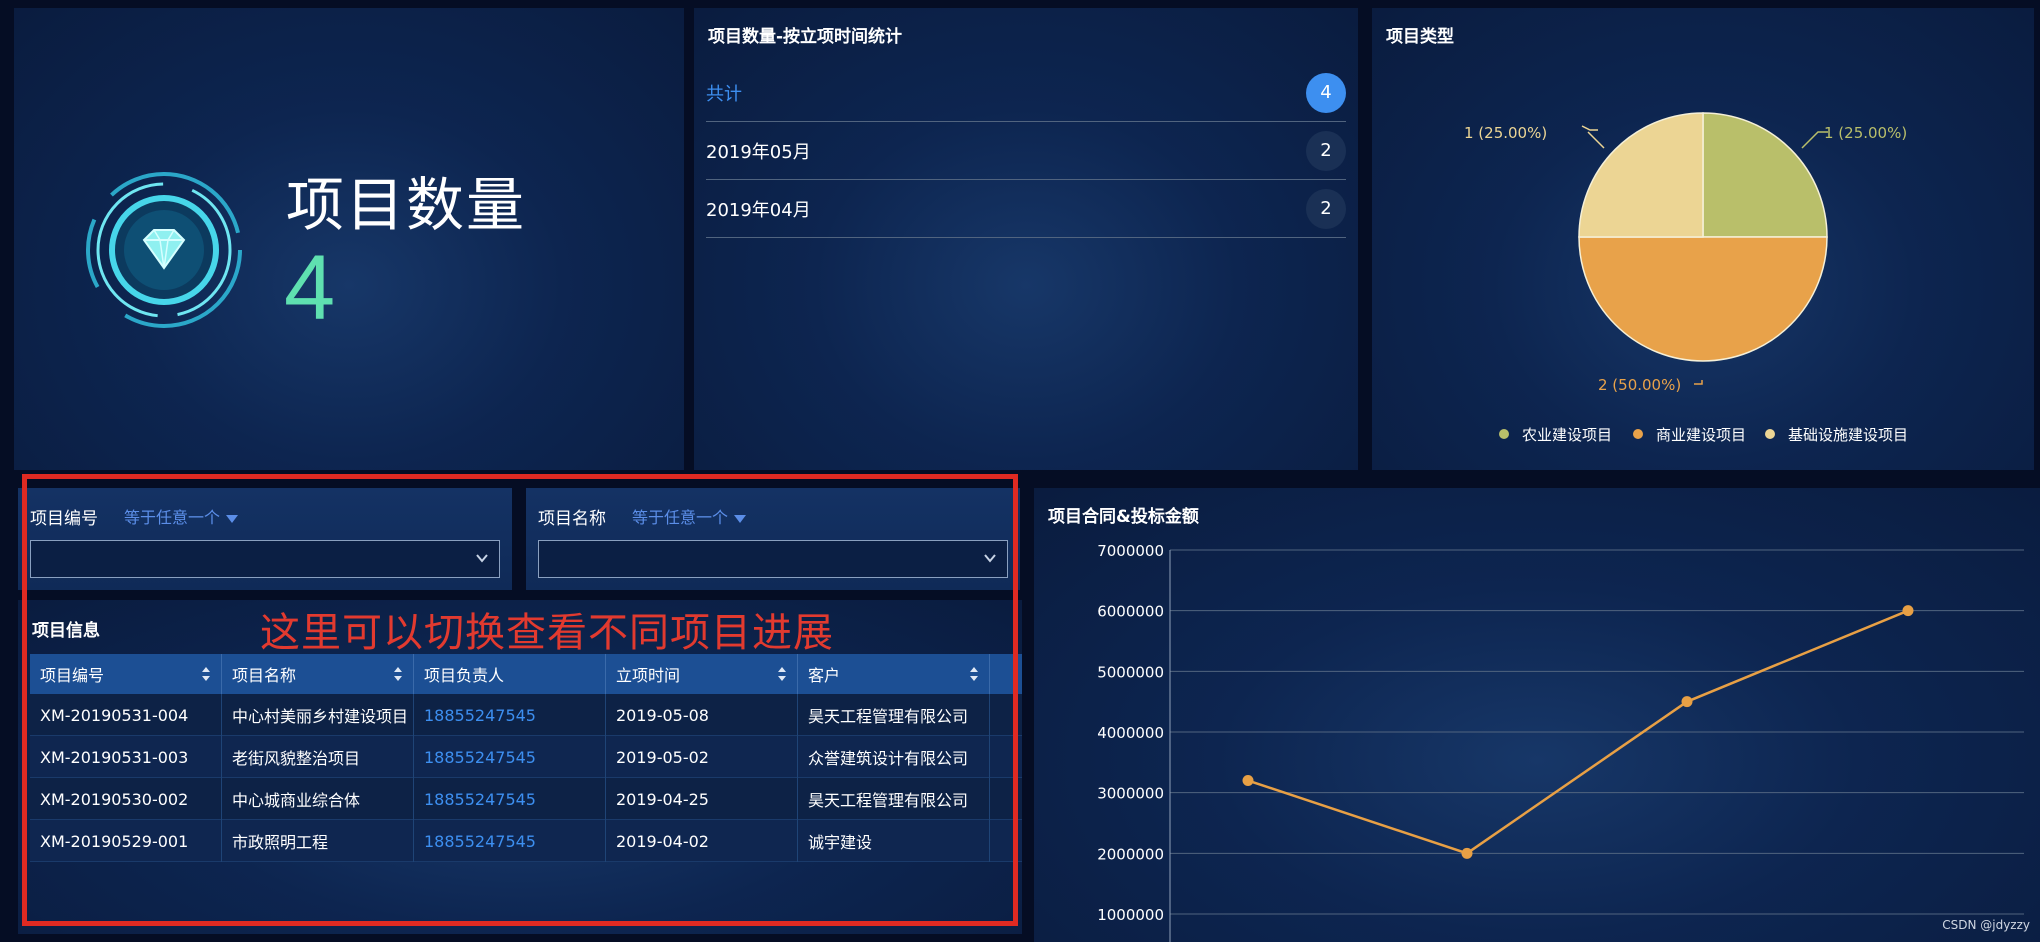 The image size is (2040, 942). Describe the element at coordinates (1986, 925) in the screenshot. I see `watermark: CSDN @jdyzzy` at that location.